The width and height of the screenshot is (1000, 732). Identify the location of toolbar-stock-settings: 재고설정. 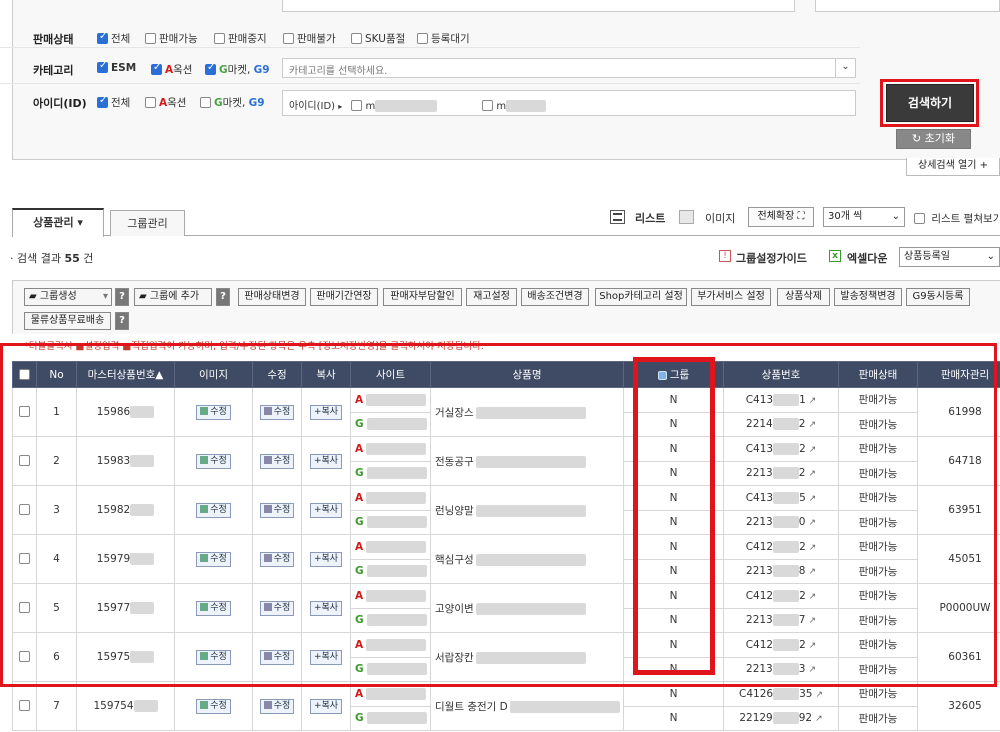
(491, 297).